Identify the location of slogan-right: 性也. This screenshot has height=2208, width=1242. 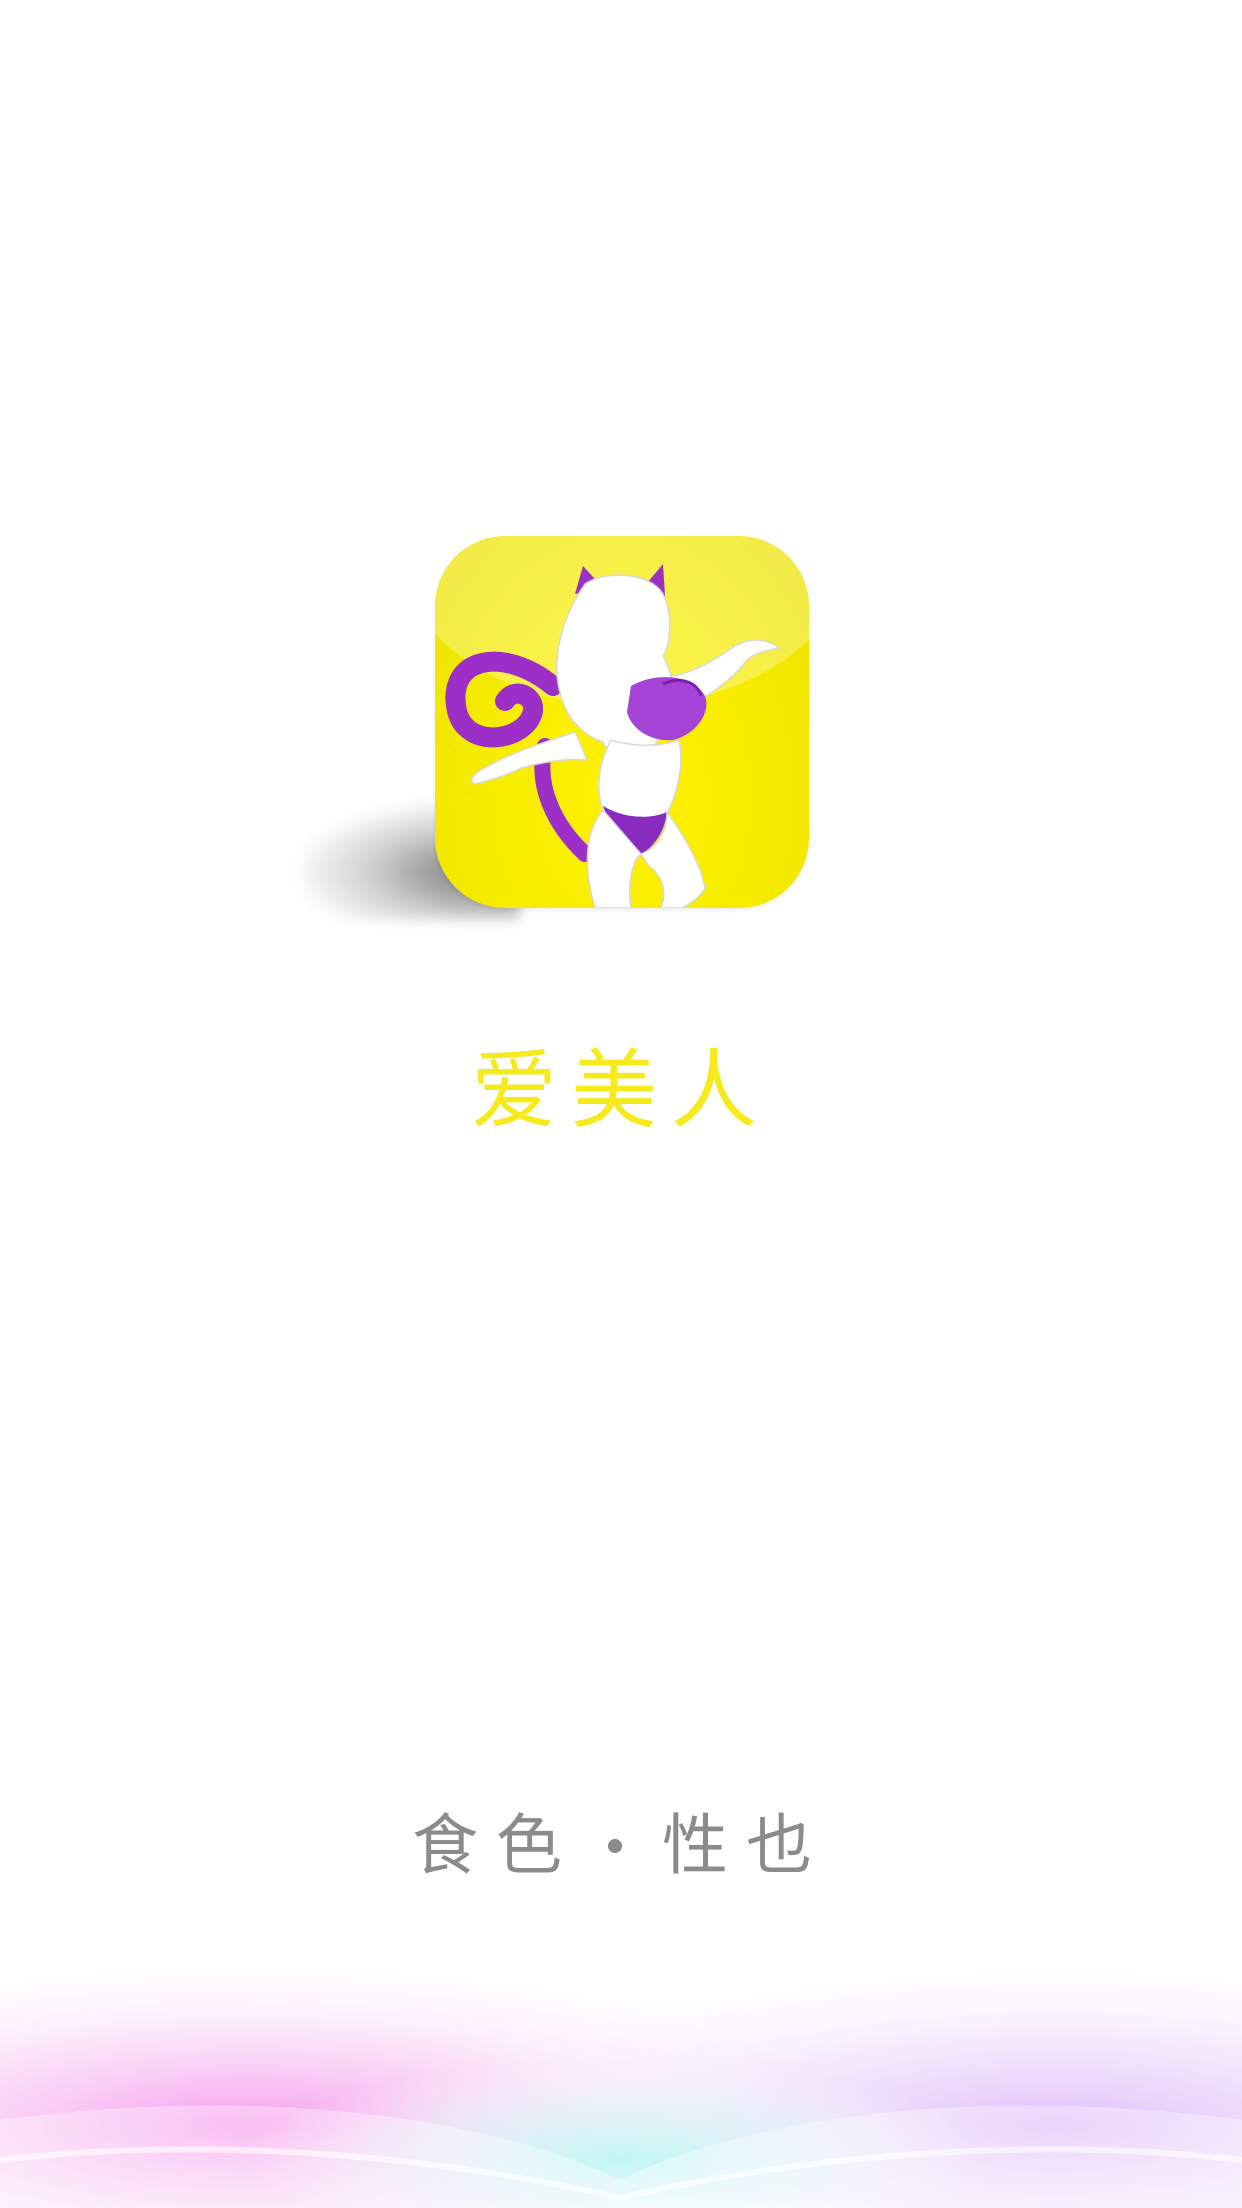
(746, 1845).